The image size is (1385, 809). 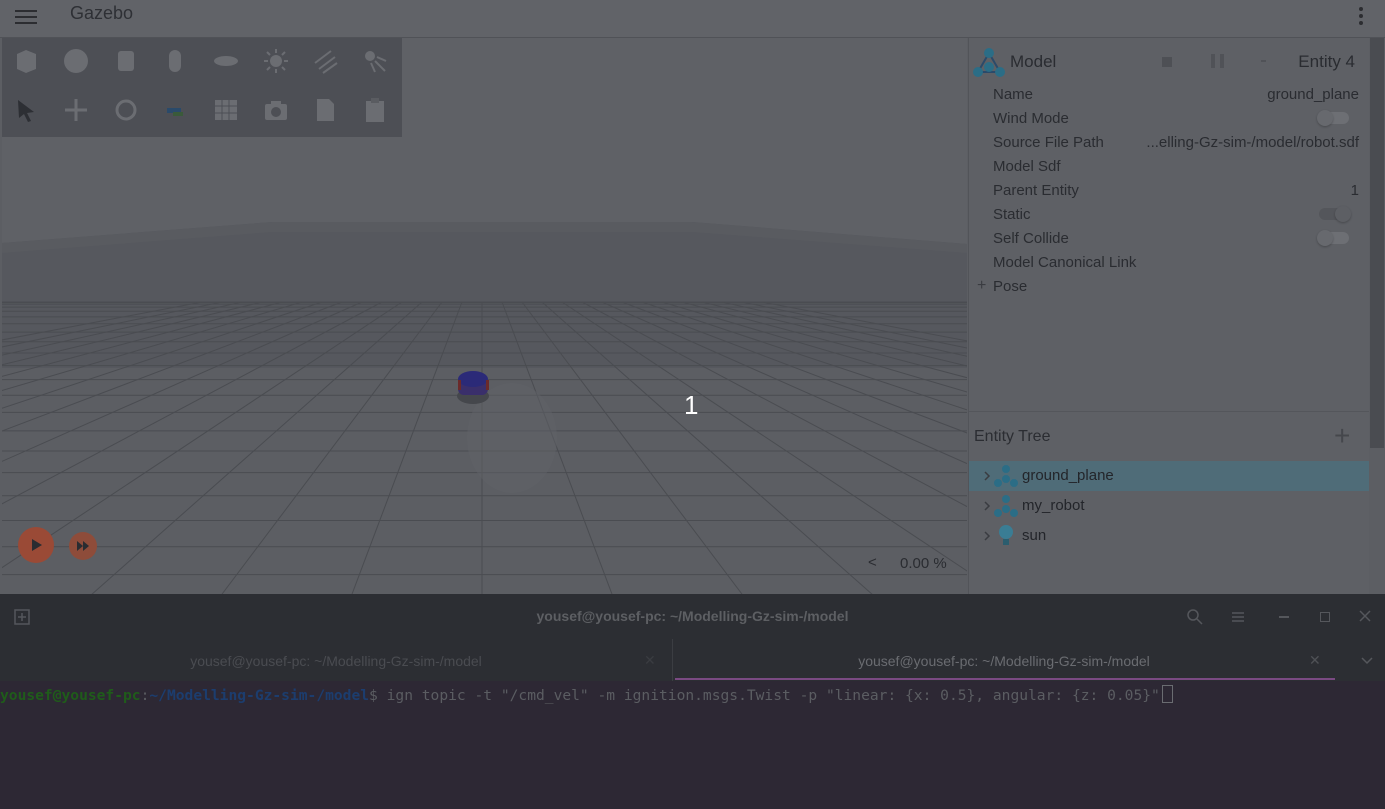 I want to click on component-inspector-header: Model Entity 4, so click(x=1169, y=61).